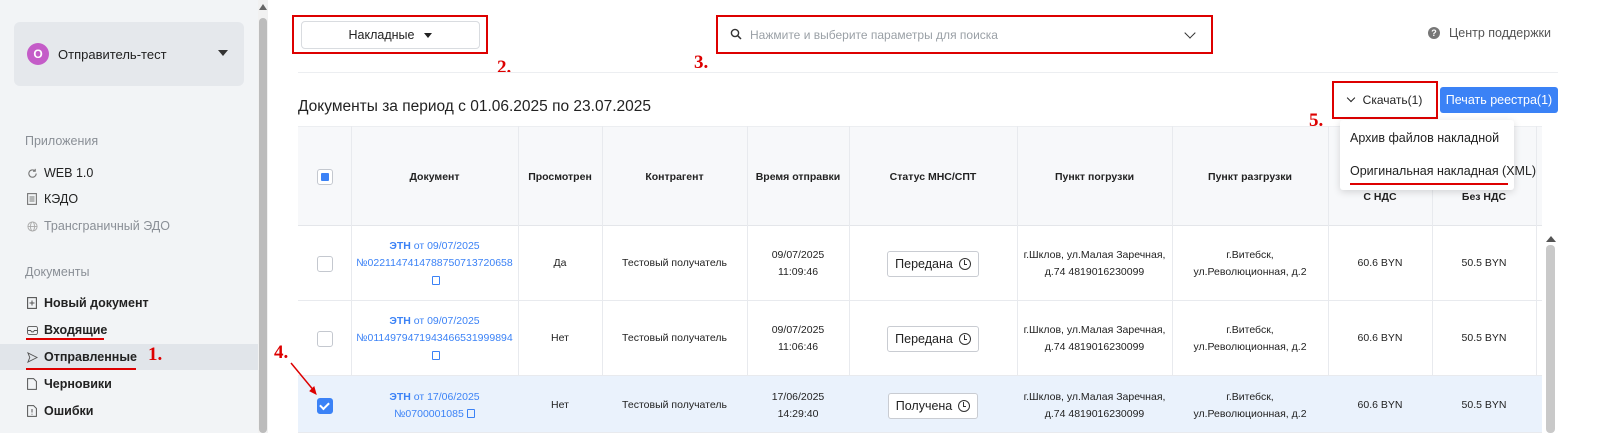 The image size is (1600, 433). I want to click on sidebar-item-label: Отправленные, so click(90, 357).